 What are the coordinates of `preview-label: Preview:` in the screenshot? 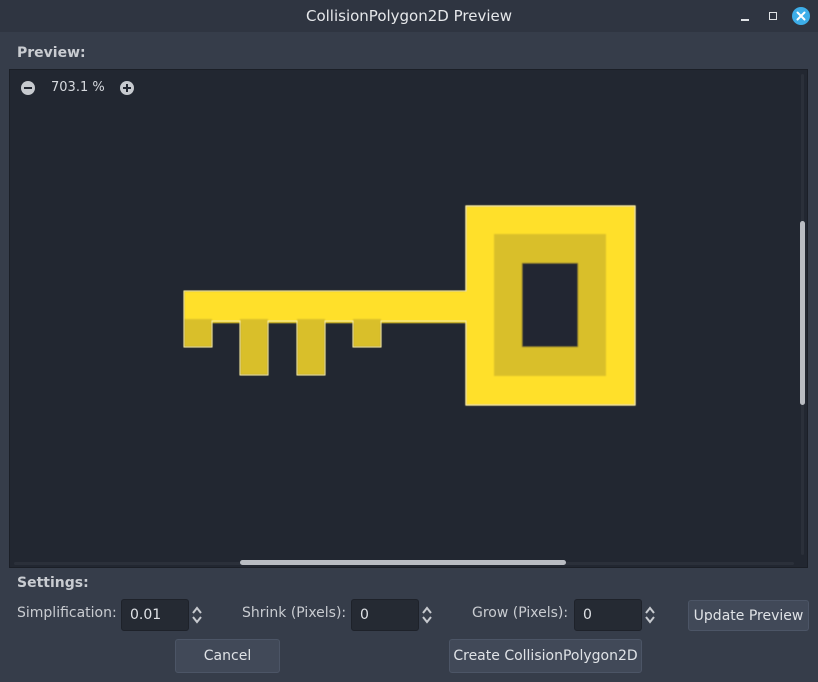 It's located at (51, 53).